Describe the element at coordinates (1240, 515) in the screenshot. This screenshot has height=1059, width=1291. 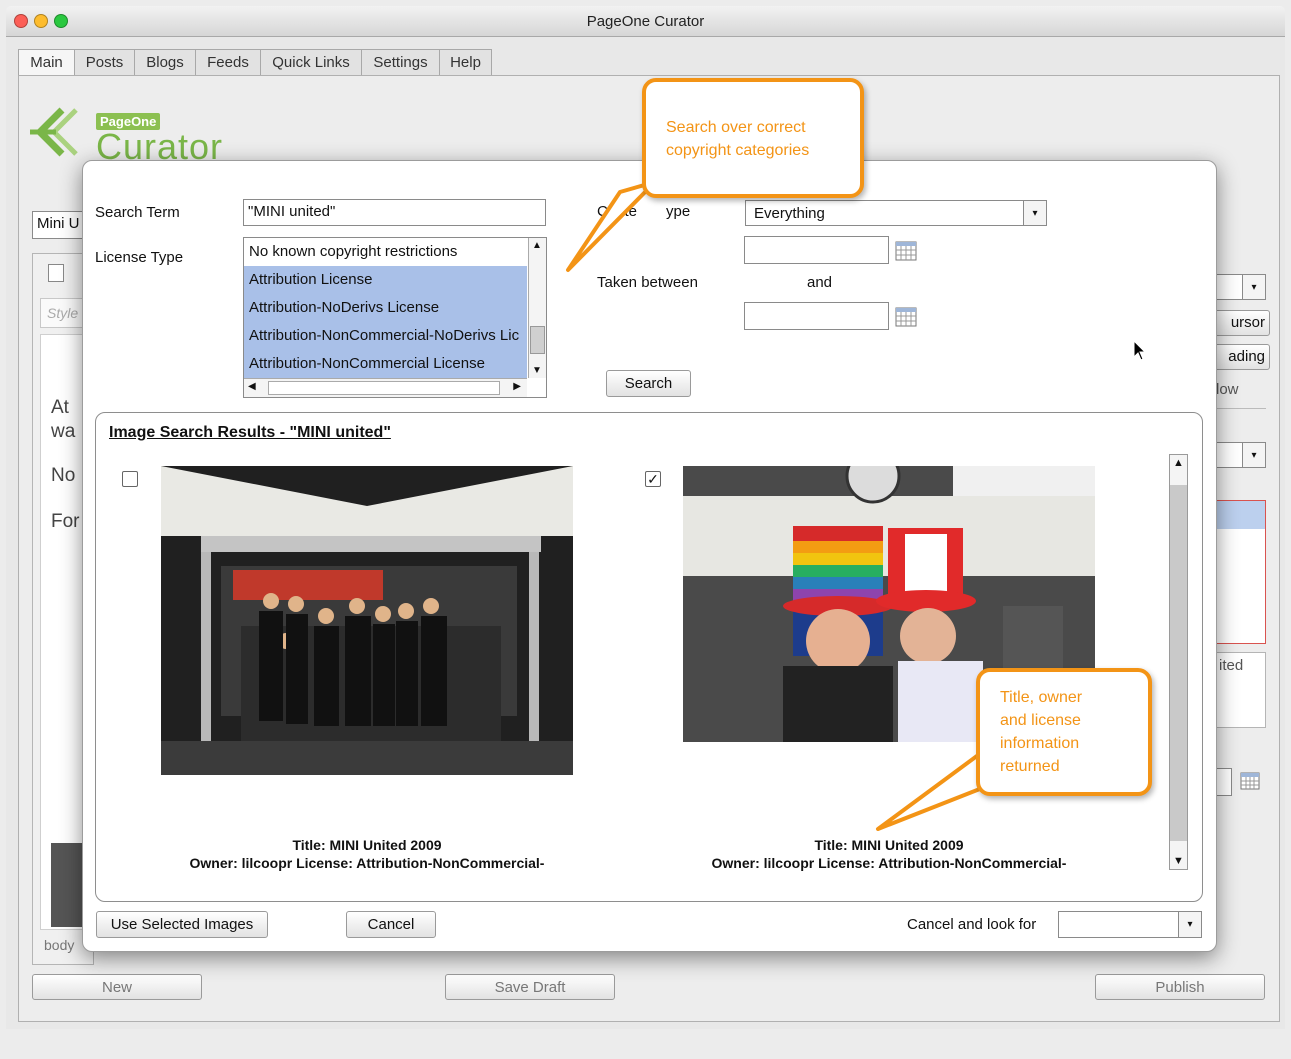
I see `right-list-selected-row` at that location.